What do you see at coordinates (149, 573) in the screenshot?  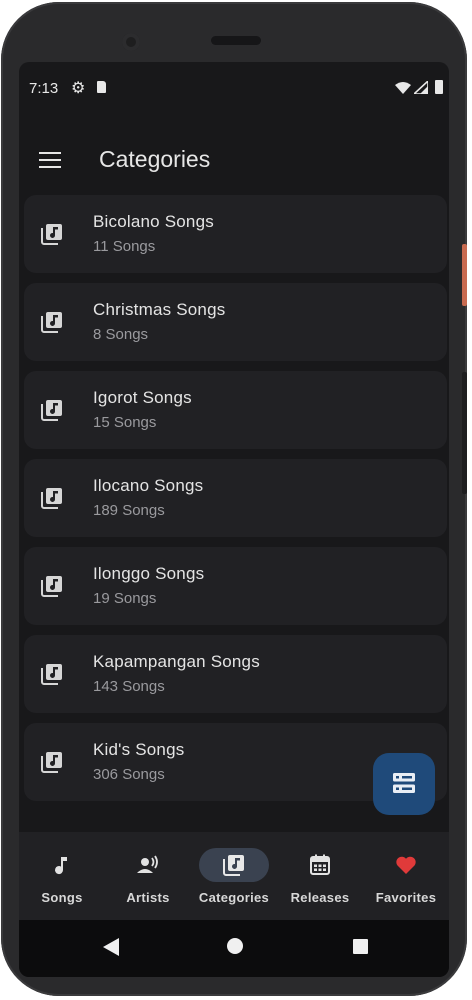 I see `category-name: Ilonggo Songs` at bounding box center [149, 573].